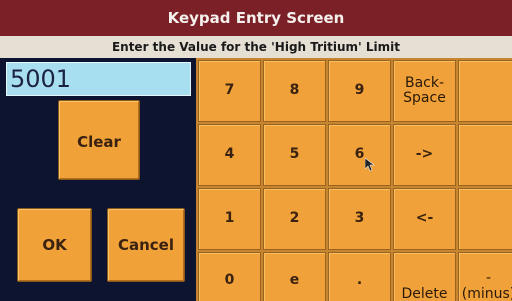  Describe the element at coordinates (294, 219) in the screenshot. I see `key-2: 2` at that location.